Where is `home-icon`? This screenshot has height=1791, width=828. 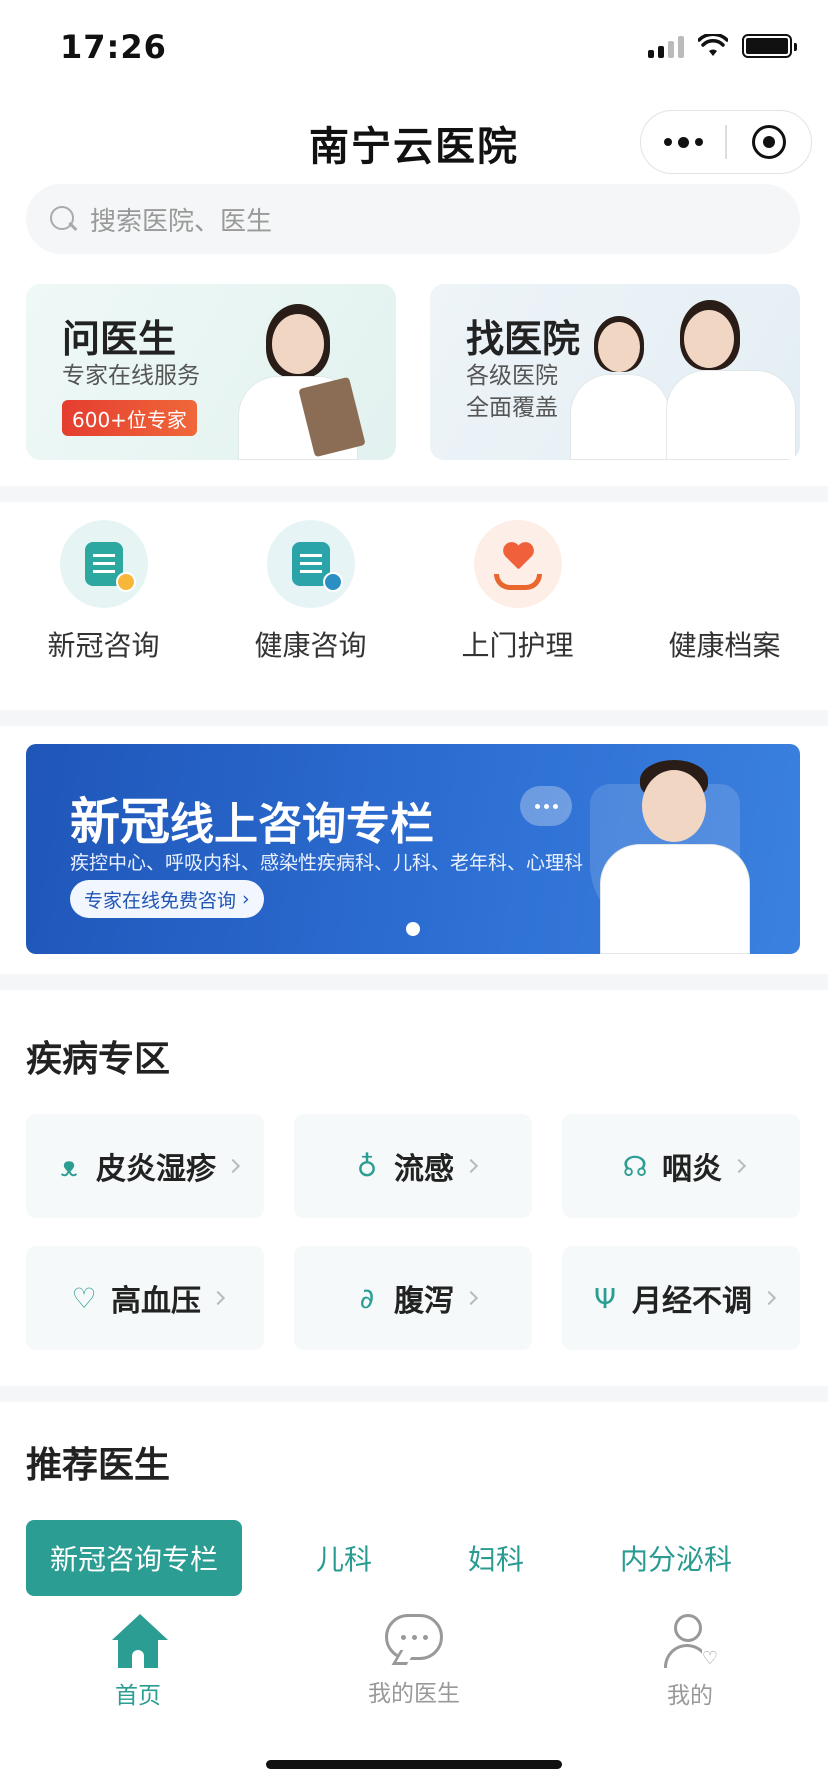
home-icon is located at coordinates (138, 1642).